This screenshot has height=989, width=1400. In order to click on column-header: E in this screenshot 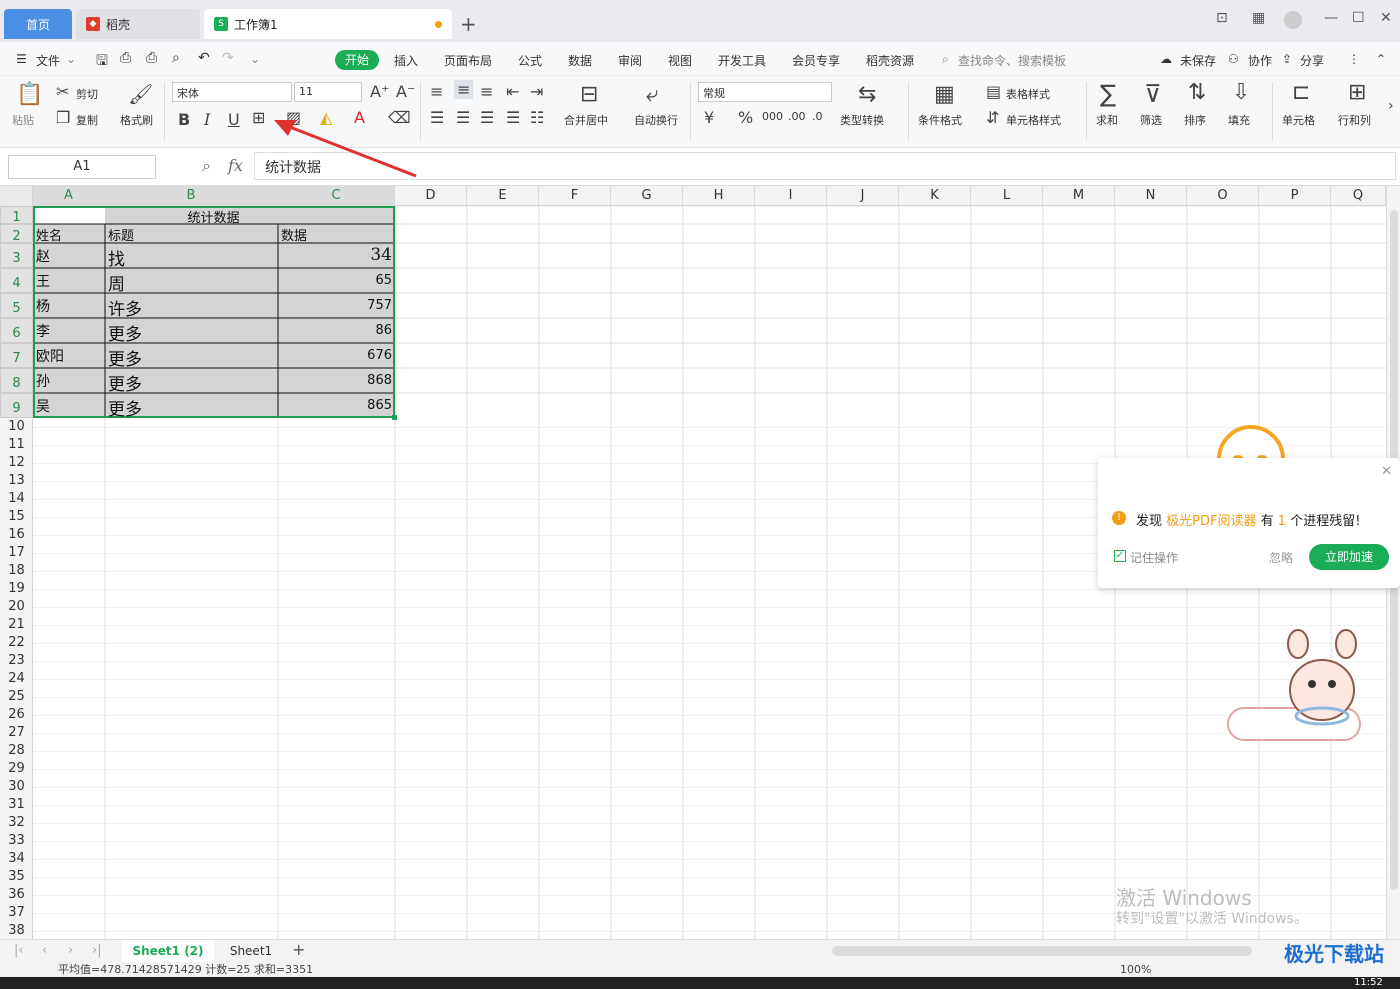, I will do `click(503, 196)`.